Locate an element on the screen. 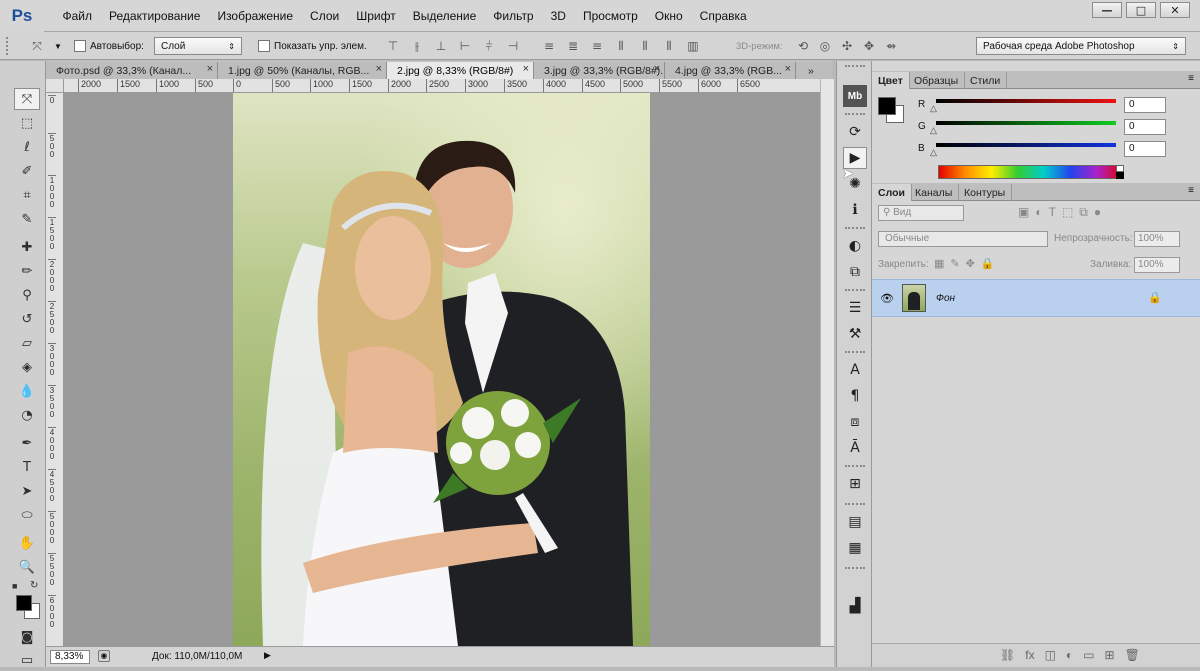  menu-window: Окно is located at coordinates (668, 16).